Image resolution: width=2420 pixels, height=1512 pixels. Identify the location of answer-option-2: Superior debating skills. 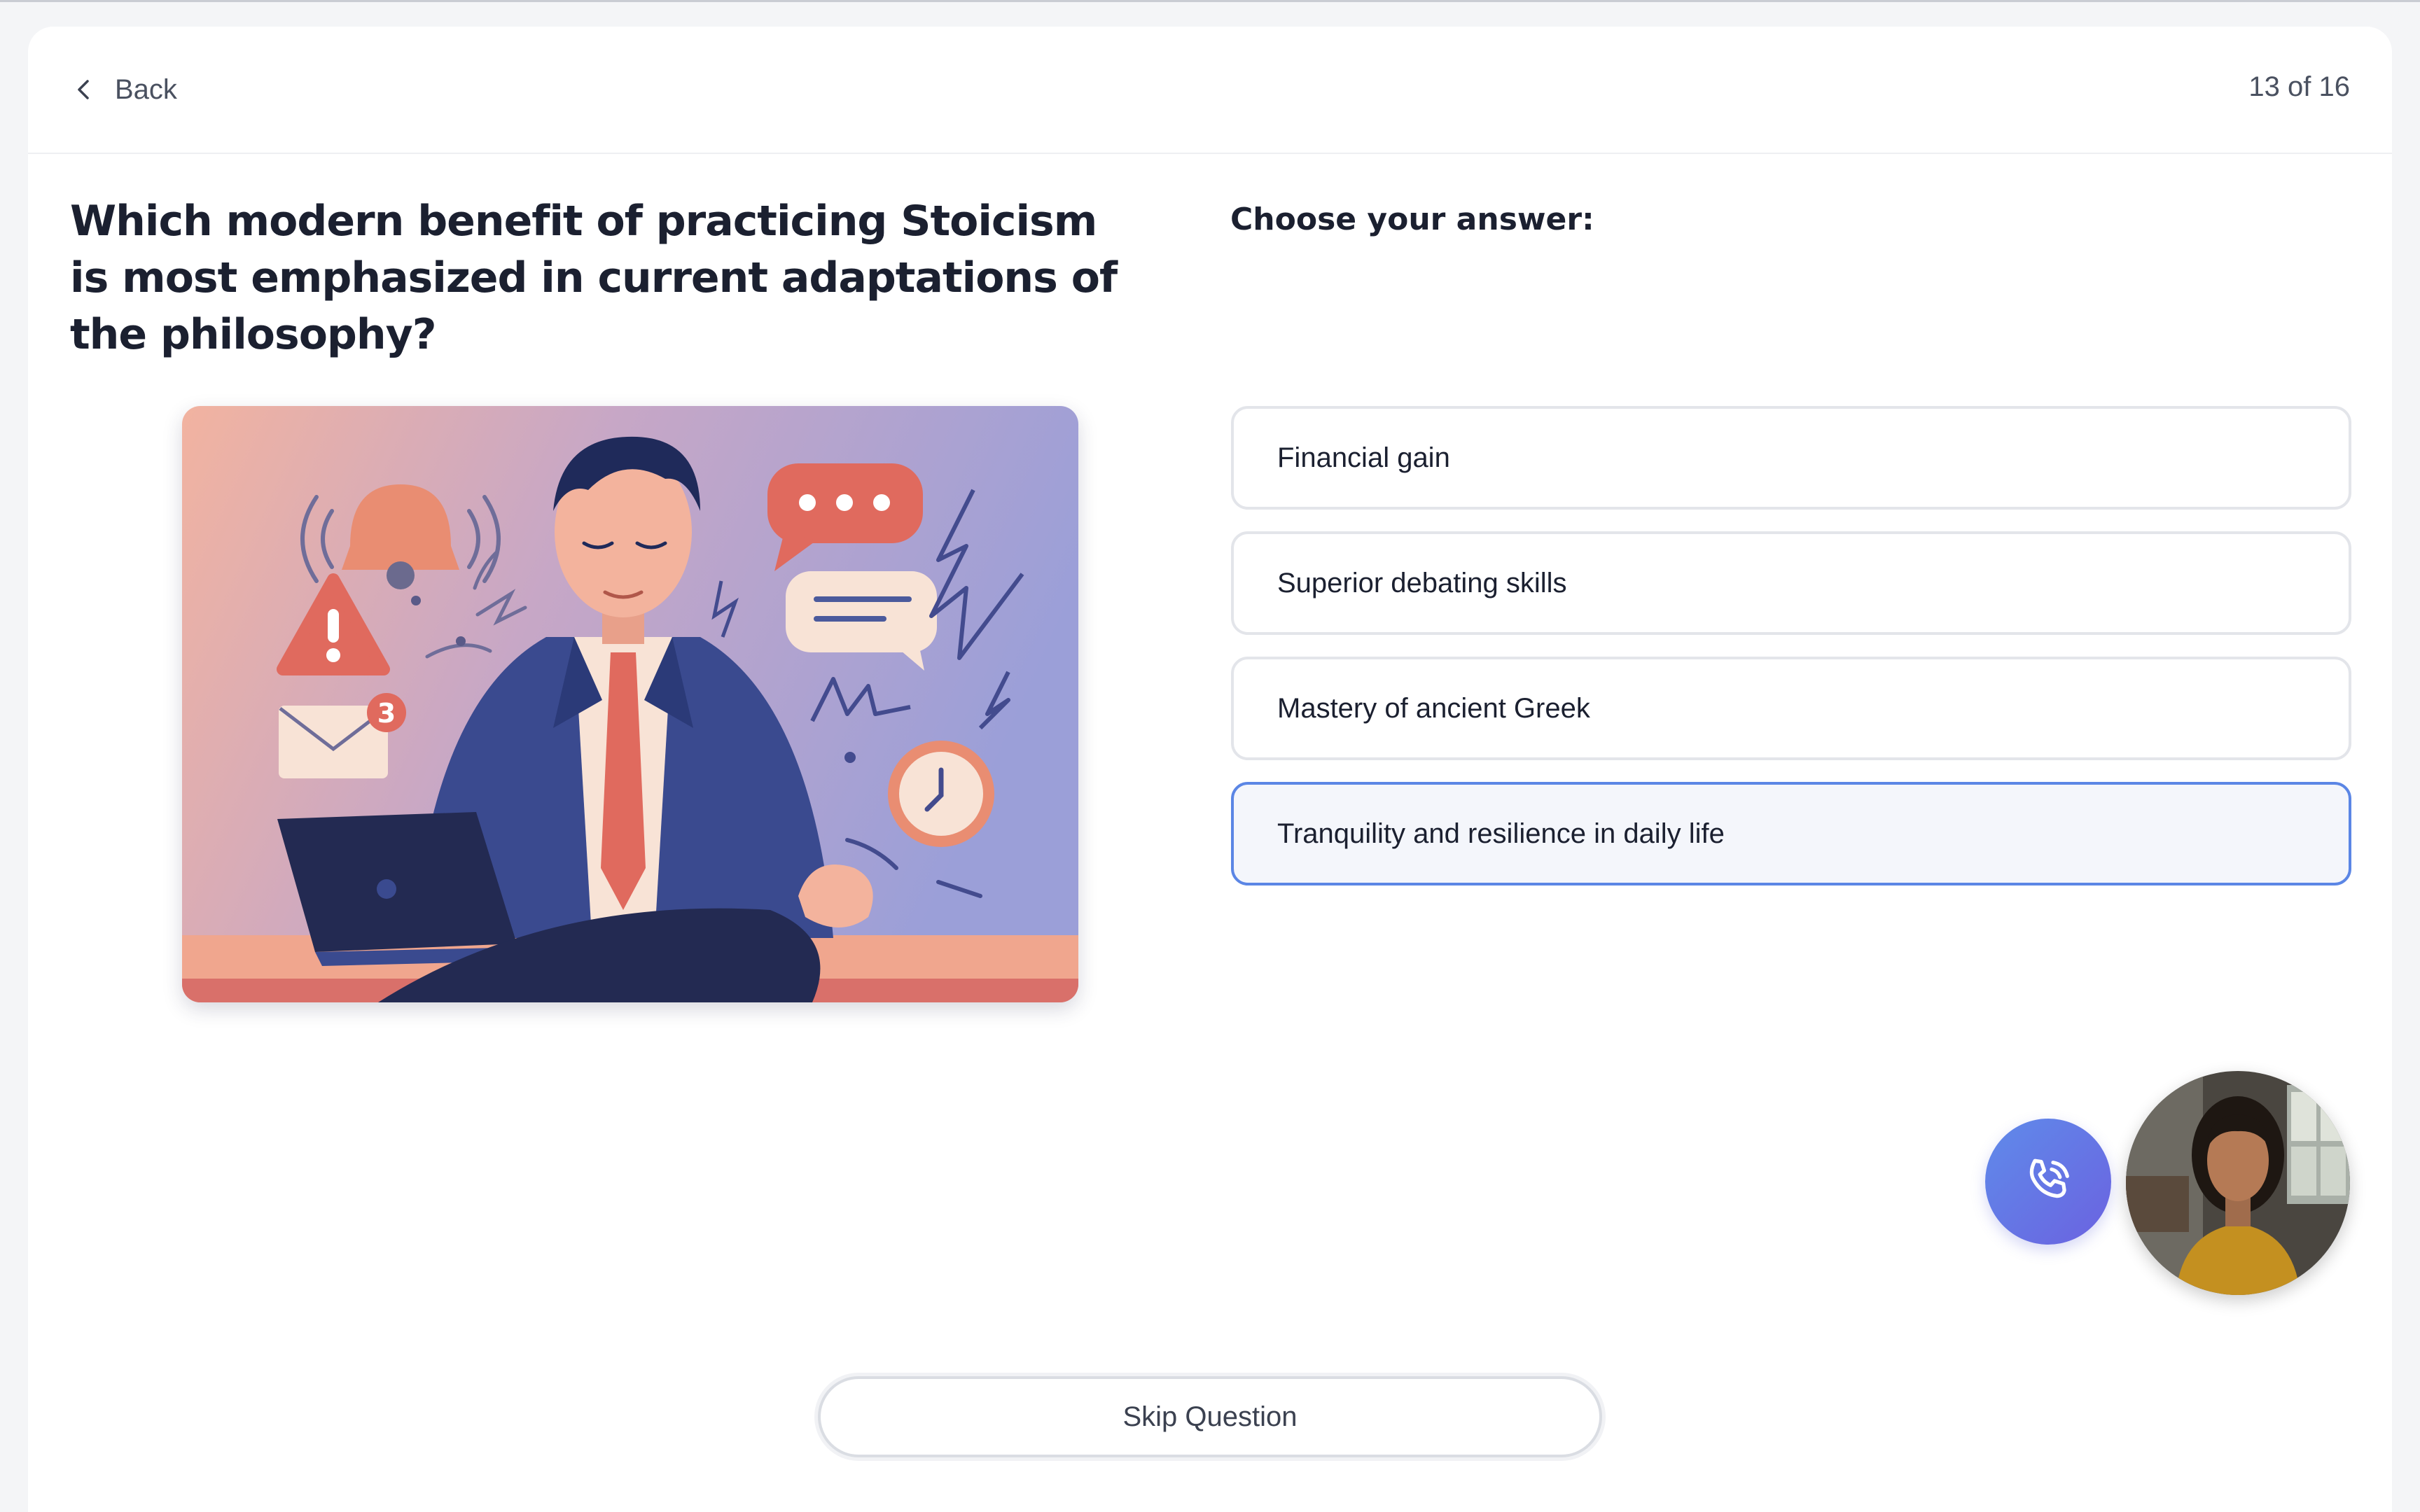
(1791, 583).